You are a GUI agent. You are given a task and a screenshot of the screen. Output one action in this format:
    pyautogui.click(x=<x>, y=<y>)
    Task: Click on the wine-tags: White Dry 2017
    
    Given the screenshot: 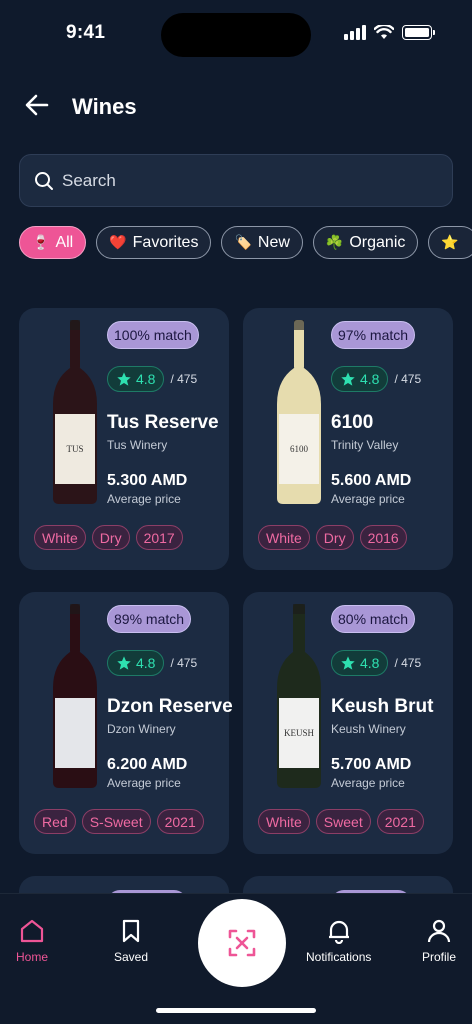 What is the action you would take?
    pyautogui.click(x=108, y=537)
    